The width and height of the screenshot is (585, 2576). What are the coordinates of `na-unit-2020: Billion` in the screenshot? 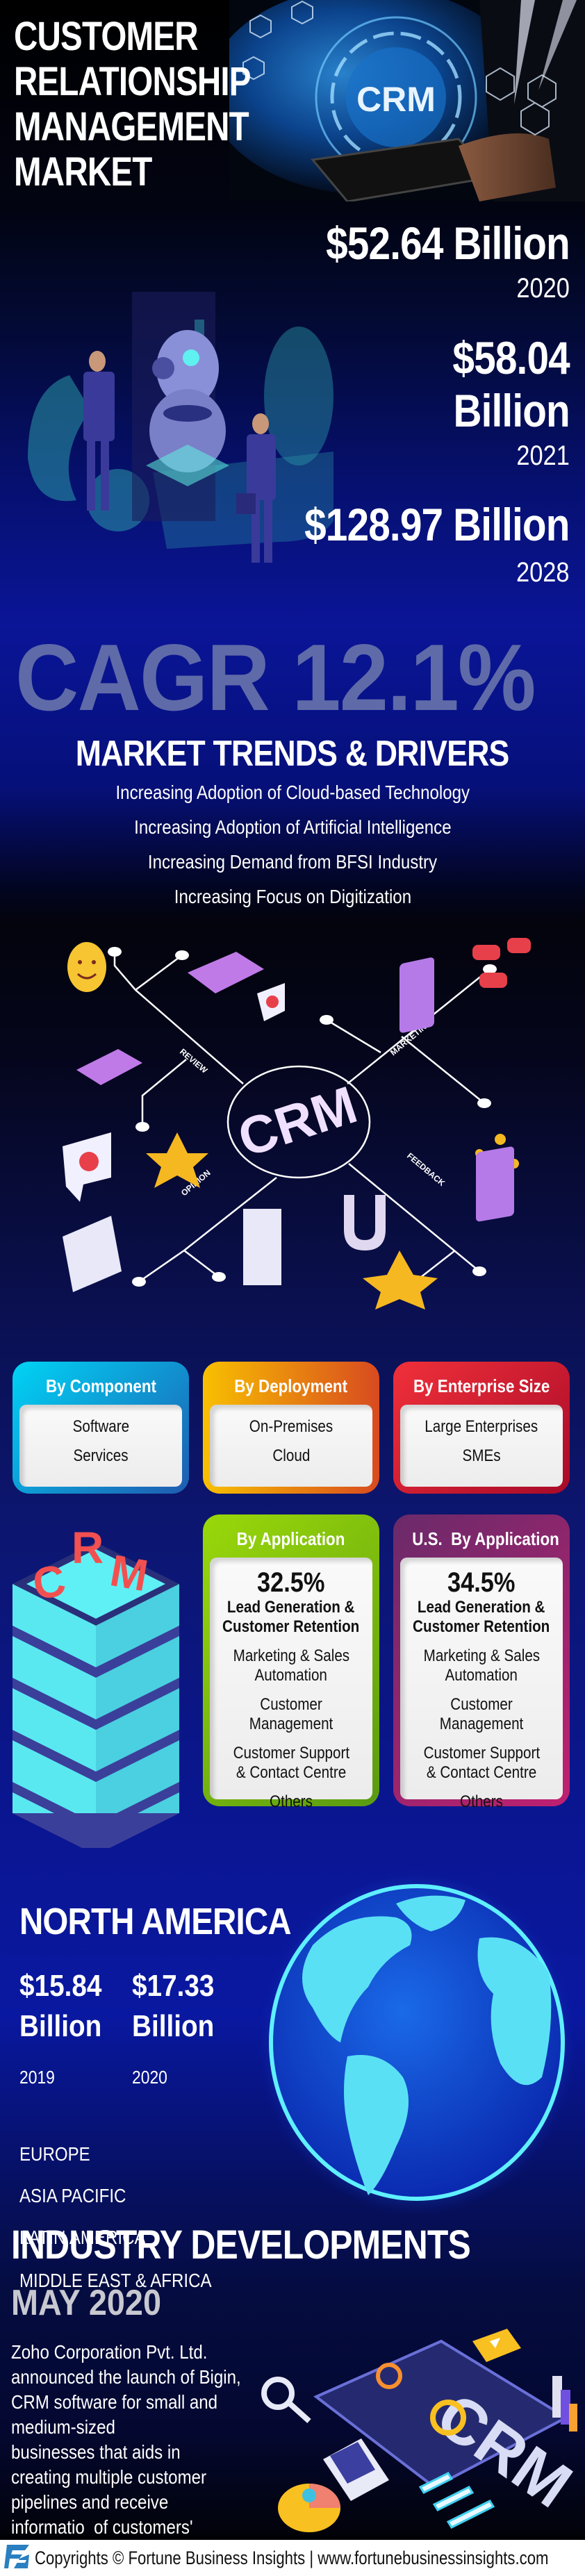 It's located at (173, 2026).